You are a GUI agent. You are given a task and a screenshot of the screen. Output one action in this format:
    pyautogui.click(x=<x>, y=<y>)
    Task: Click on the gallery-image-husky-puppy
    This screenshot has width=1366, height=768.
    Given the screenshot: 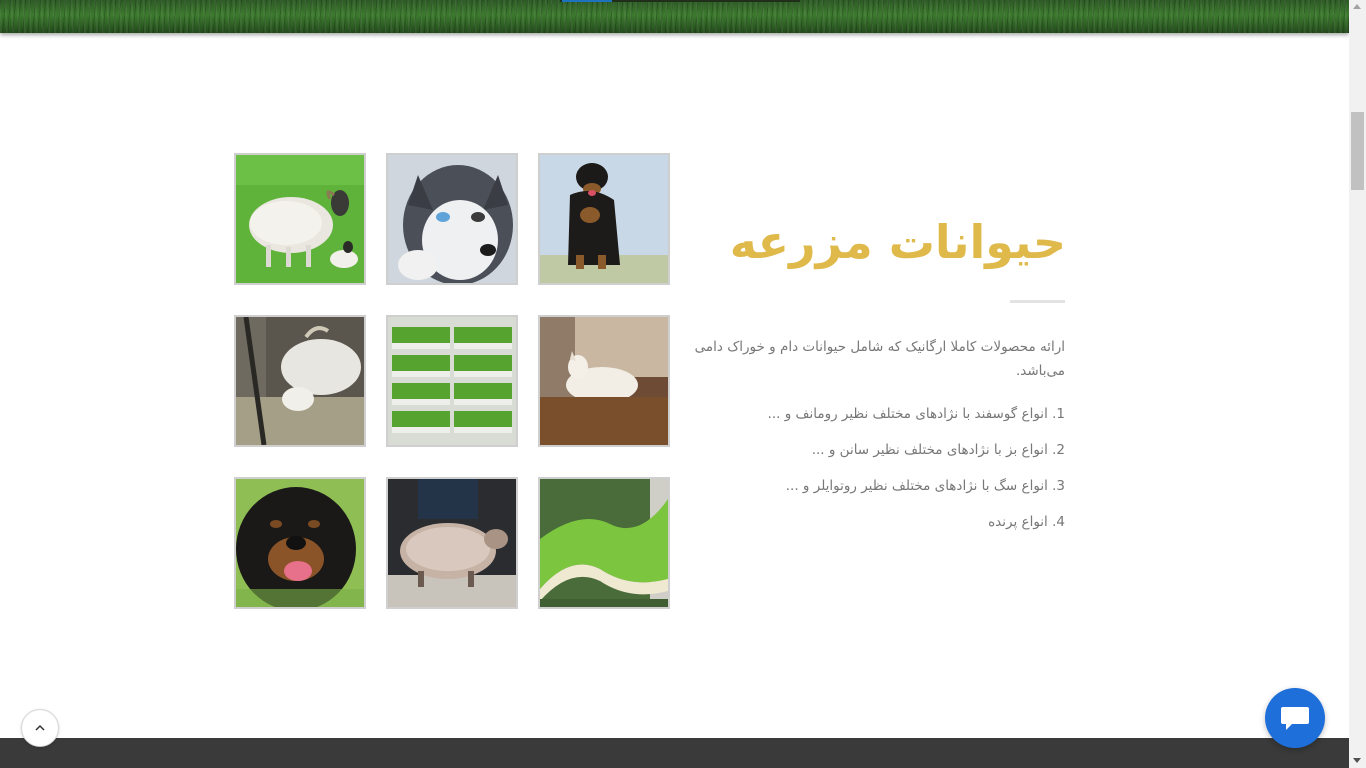 What is the action you would take?
    pyautogui.click(x=452, y=219)
    